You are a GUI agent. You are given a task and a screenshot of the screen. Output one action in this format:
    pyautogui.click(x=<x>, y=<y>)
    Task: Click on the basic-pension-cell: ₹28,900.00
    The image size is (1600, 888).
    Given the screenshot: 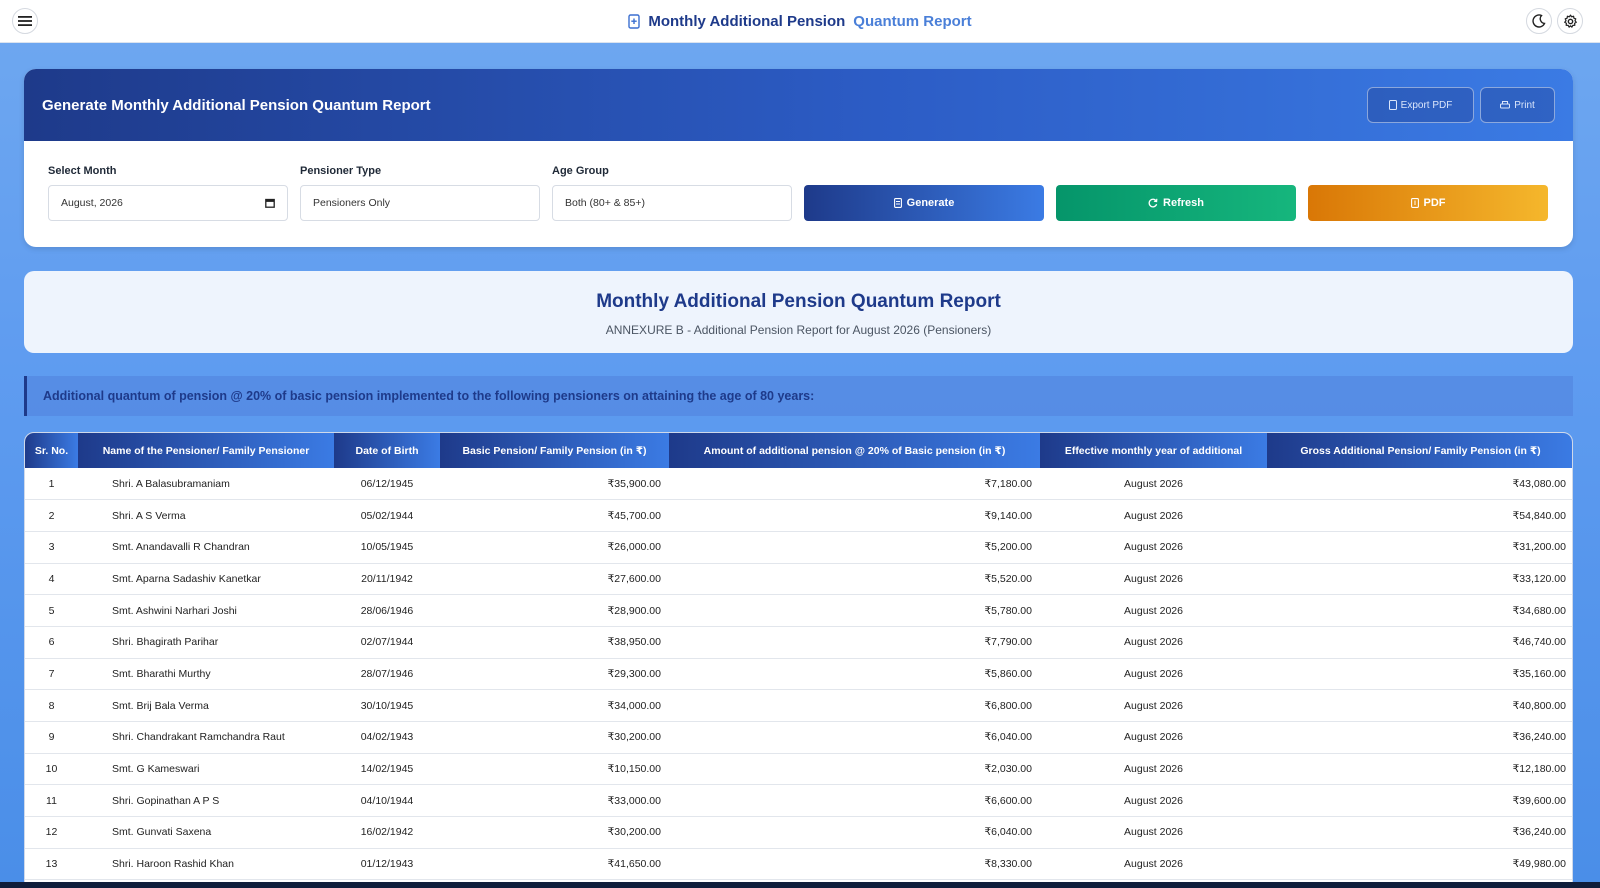 What is the action you would take?
    pyautogui.click(x=554, y=610)
    